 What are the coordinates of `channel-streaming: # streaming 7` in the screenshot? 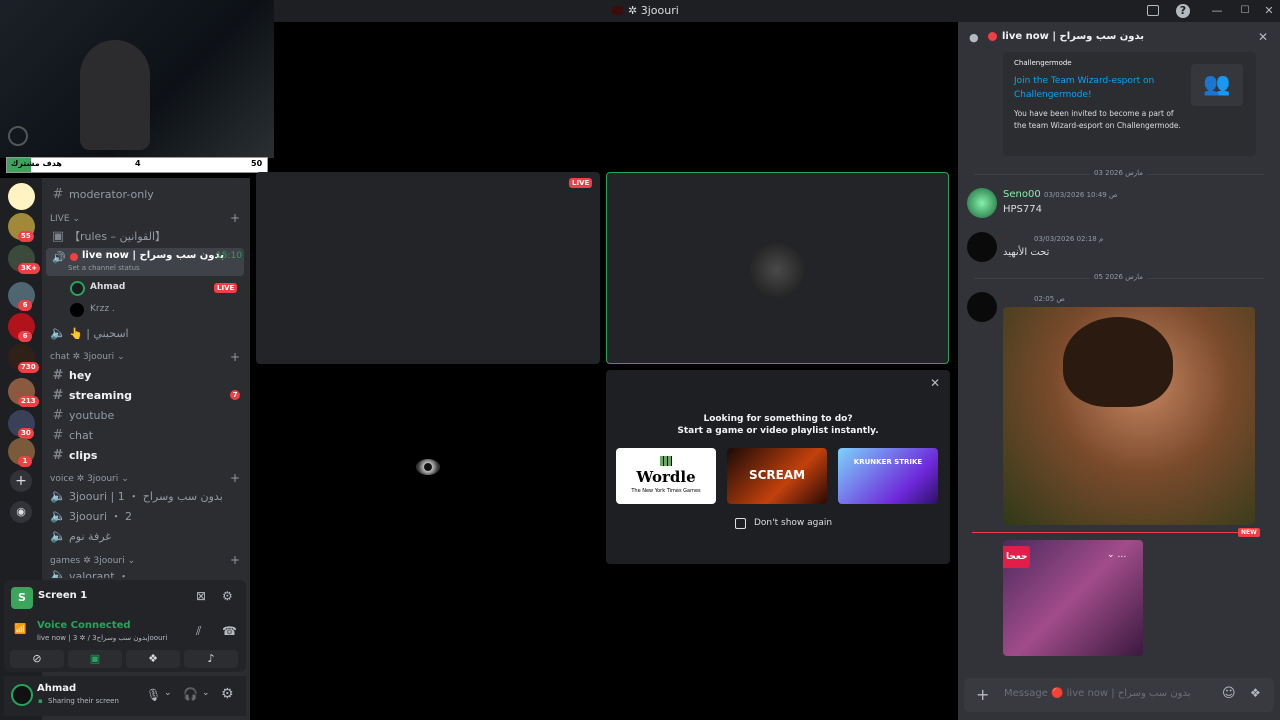 It's located at (148, 395).